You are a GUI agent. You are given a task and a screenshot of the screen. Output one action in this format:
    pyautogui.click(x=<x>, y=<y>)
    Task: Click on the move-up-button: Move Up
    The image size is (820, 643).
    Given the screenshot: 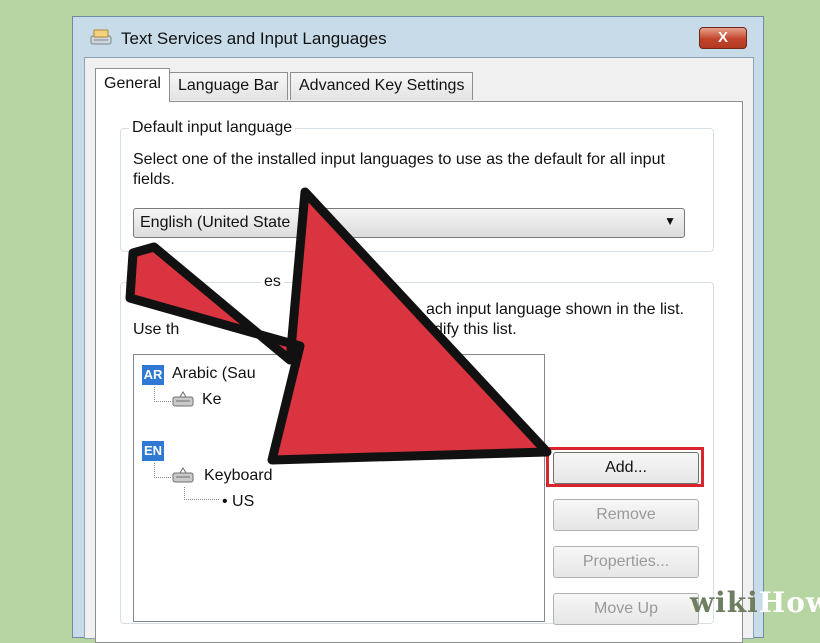 What is the action you would take?
    pyautogui.click(x=626, y=609)
    